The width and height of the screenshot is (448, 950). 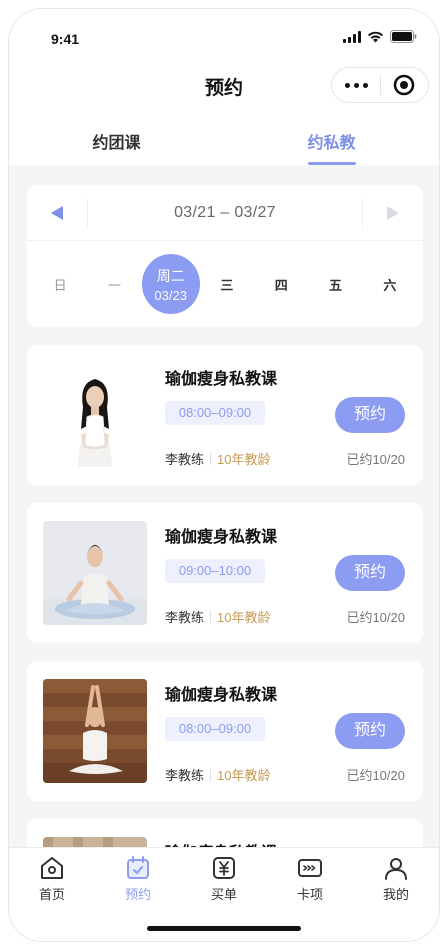 I want to click on tabbar-item-booking: 预约, so click(x=138, y=878).